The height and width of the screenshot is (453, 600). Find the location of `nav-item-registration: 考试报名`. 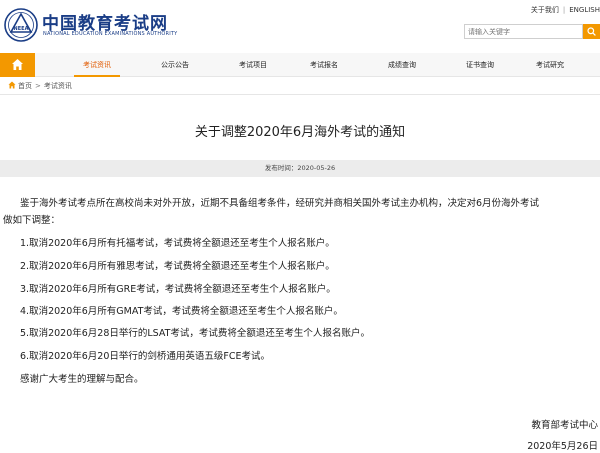

nav-item-registration: 考试报名 is located at coordinates (324, 65).